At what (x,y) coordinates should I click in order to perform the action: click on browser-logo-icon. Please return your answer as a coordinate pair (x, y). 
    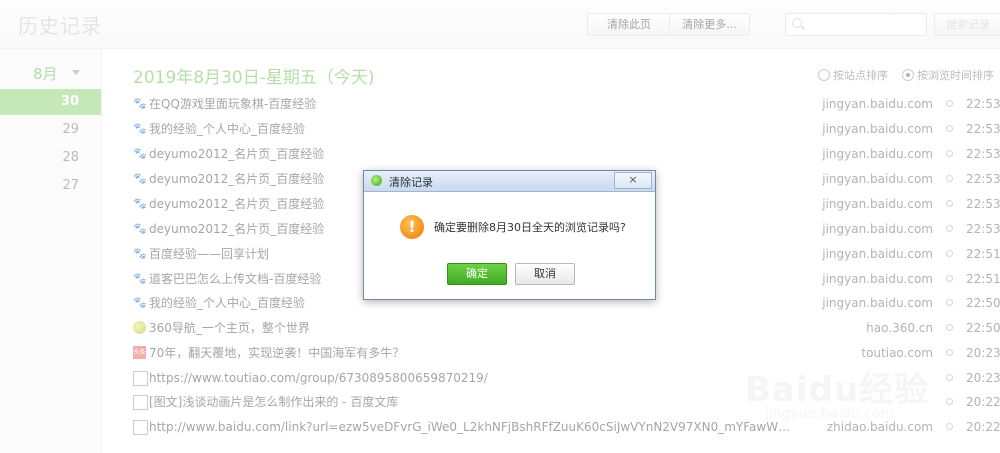
    Looking at the image, I should click on (376, 180).